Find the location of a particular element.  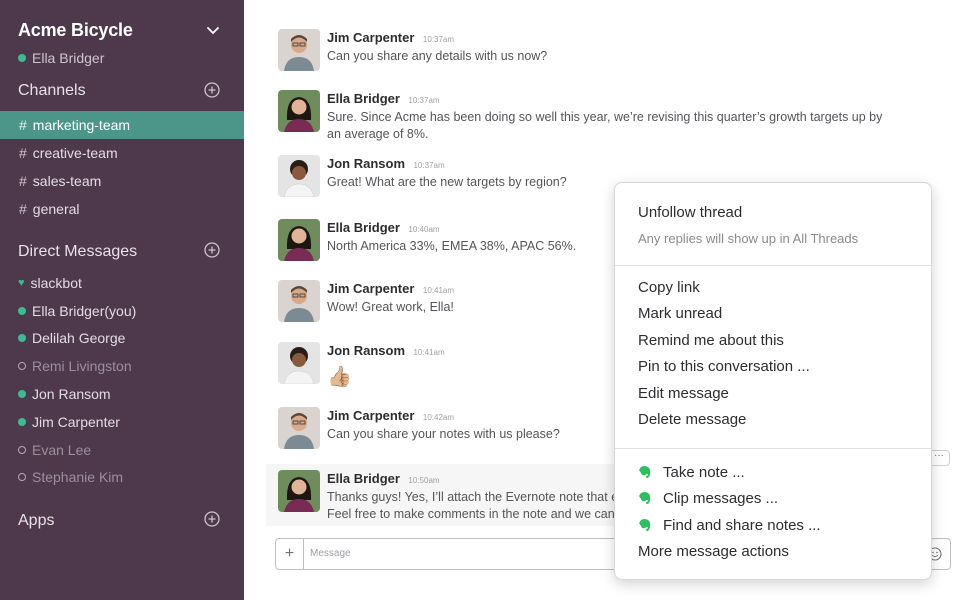

channel-item-creative-team: # creative-team is located at coordinates (122, 153).